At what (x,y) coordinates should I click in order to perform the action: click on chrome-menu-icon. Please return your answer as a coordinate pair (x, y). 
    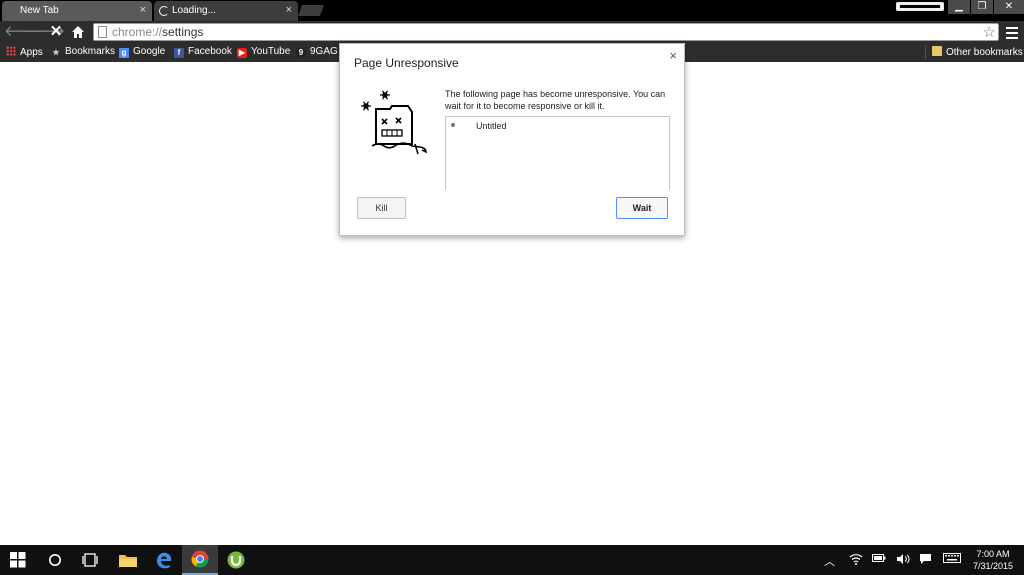
    Looking at the image, I should click on (1012, 32).